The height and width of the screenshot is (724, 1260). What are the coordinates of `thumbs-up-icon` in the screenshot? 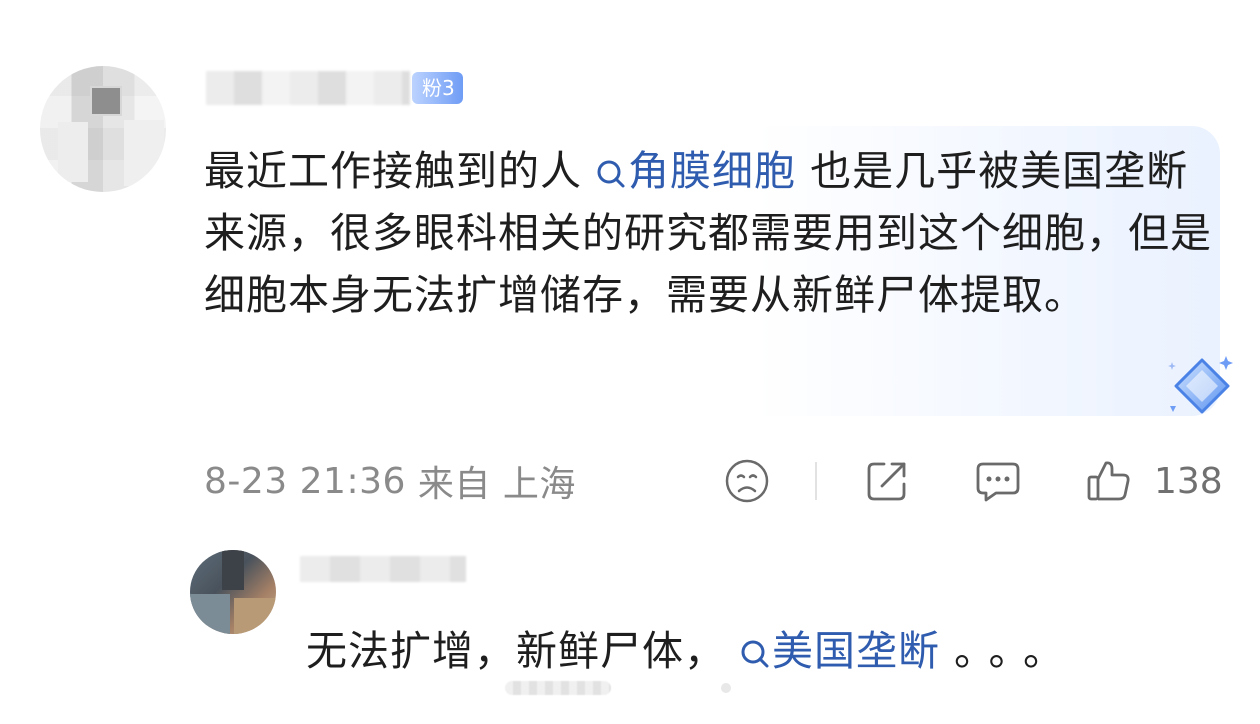 It's located at (1108, 481).